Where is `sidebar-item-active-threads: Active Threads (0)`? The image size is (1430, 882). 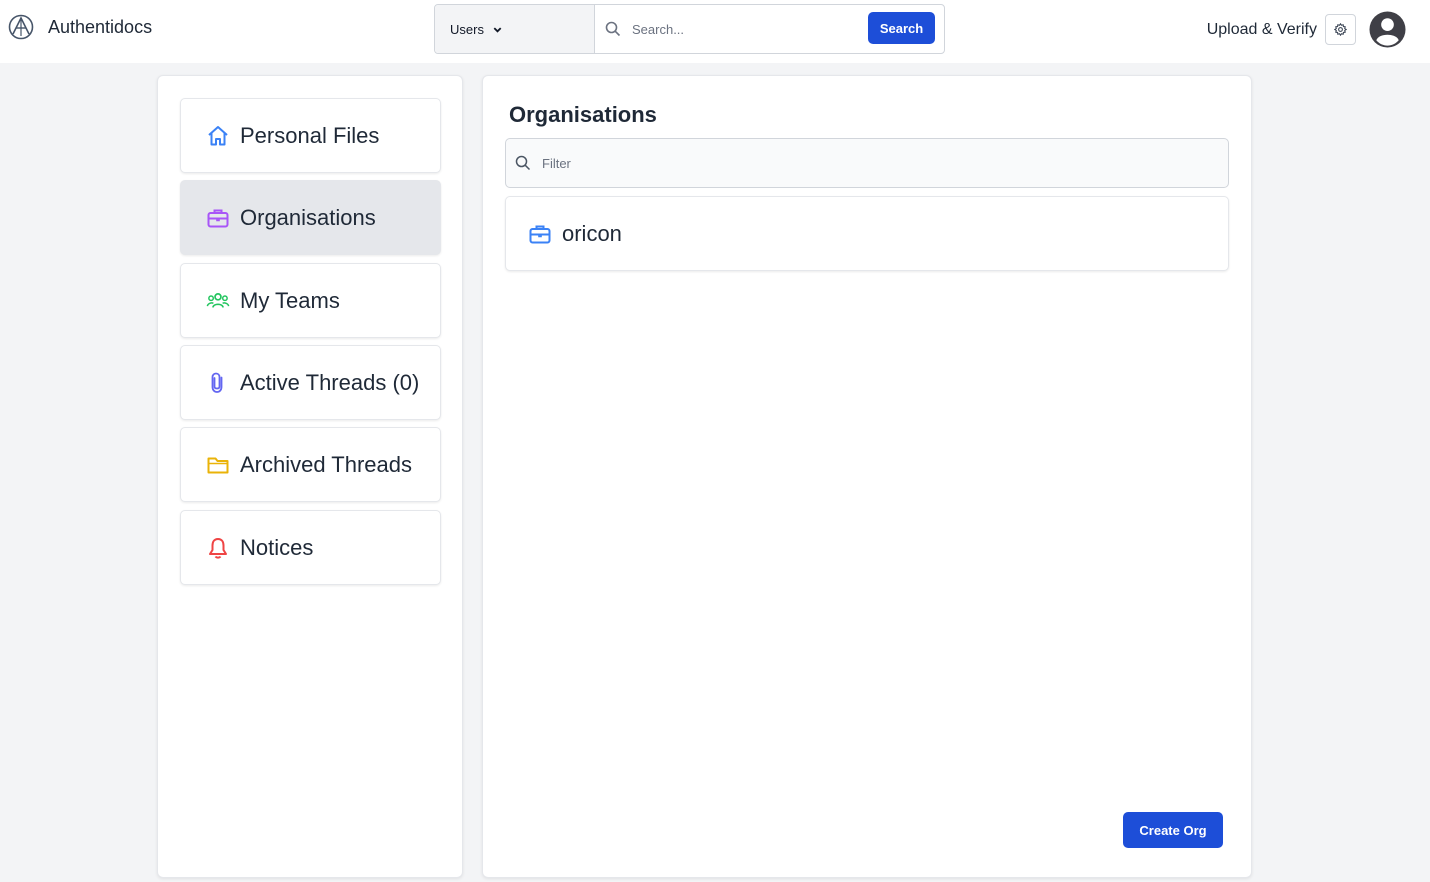
sidebar-item-active-threads: Active Threads (0) is located at coordinates (310, 382).